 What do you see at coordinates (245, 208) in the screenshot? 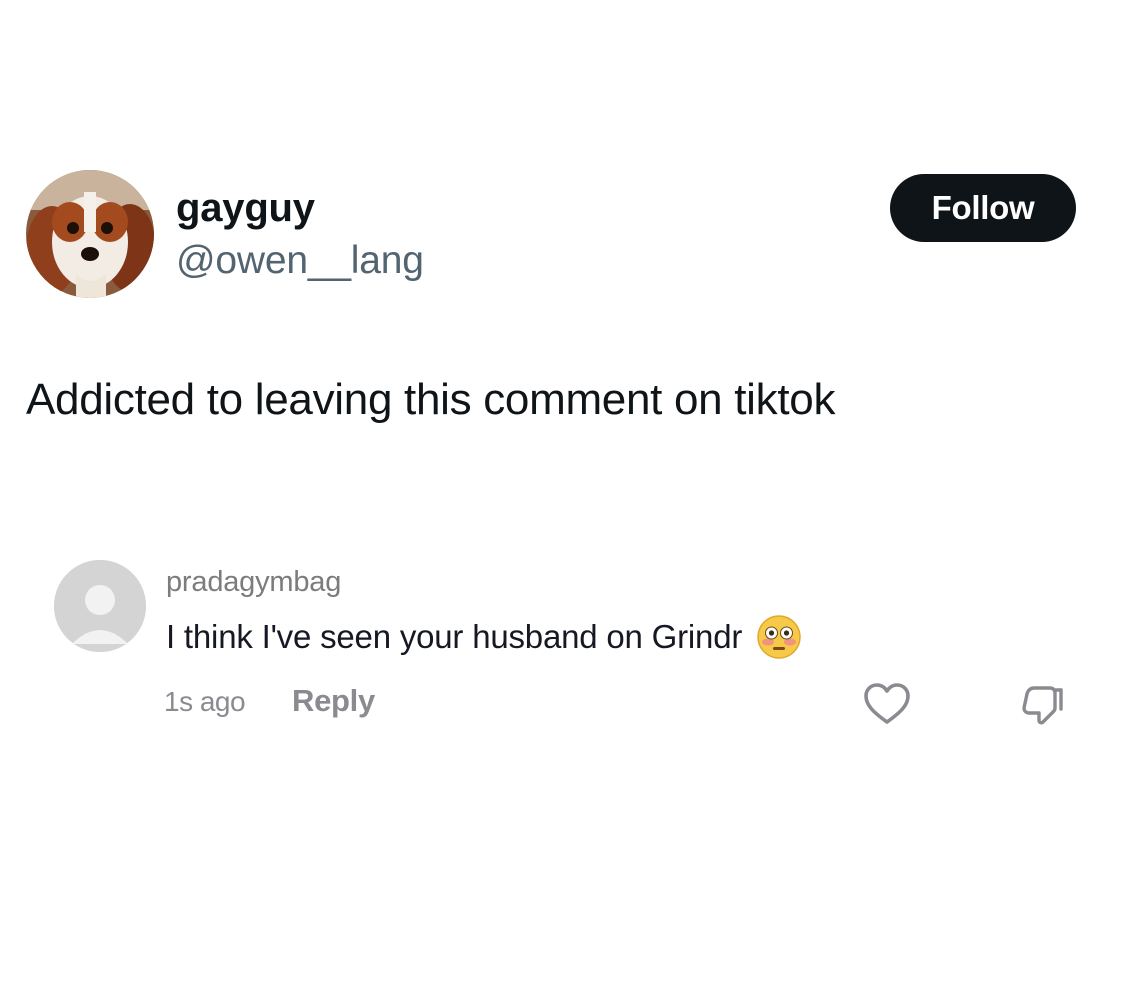
I see `display-name: gayguy` at bounding box center [245, 208].